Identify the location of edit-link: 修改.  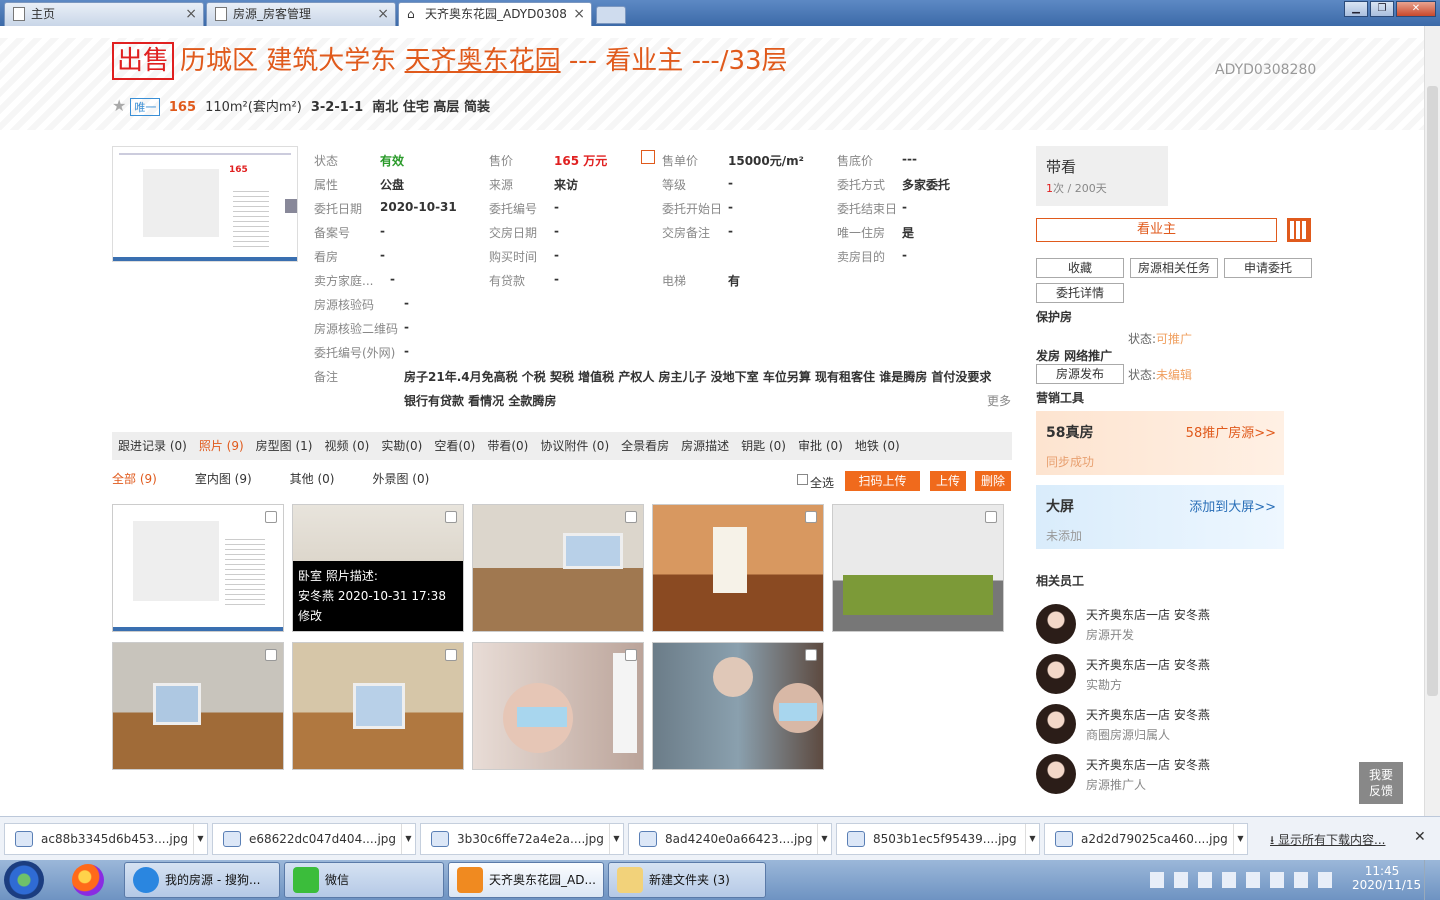
(379, 616).